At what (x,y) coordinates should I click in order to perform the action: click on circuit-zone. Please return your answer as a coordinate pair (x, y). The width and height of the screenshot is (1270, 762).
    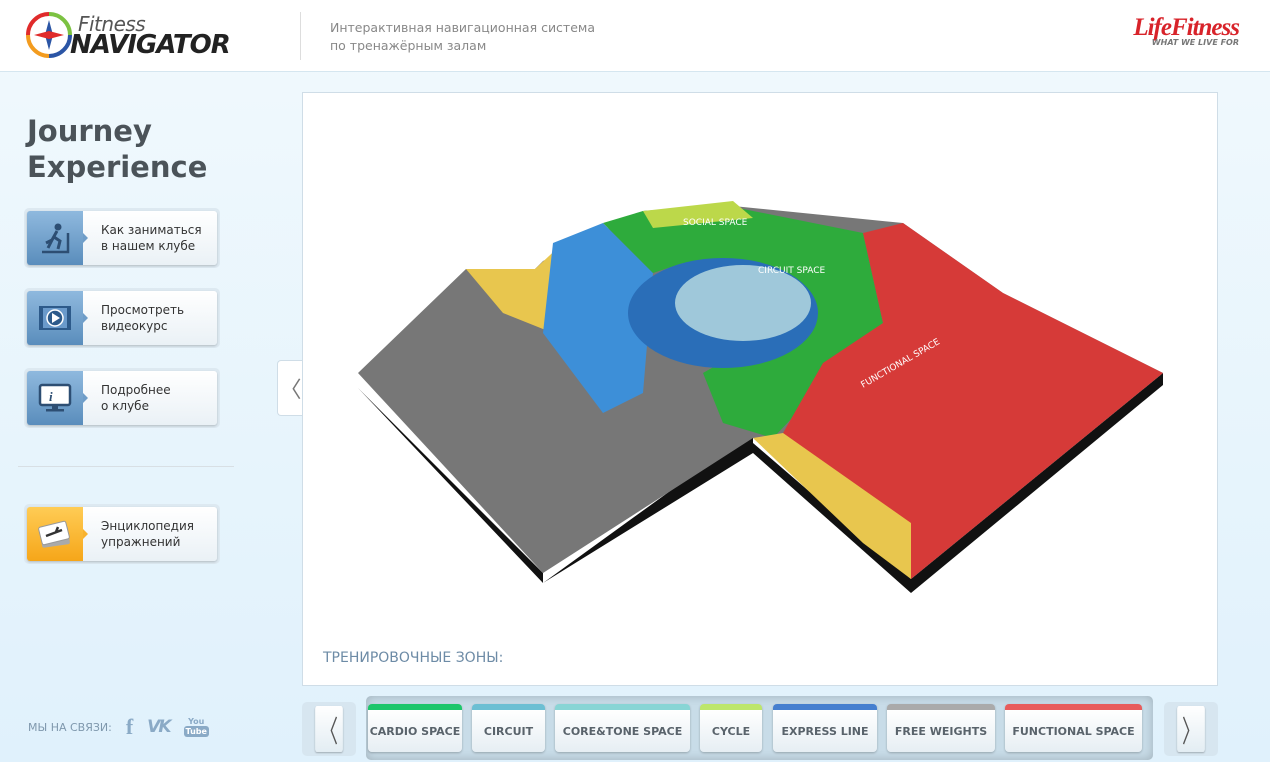
    Looking at the image, I should click on (743, 303).